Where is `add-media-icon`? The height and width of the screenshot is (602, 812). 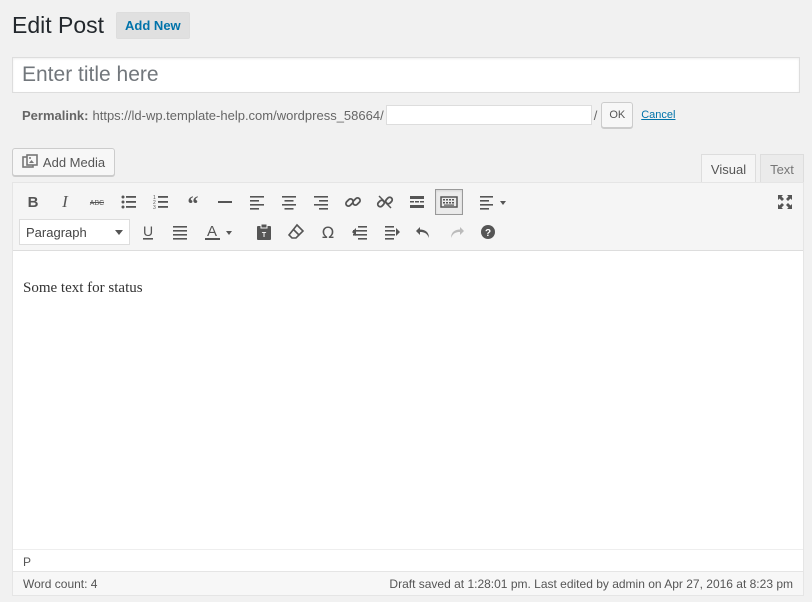
add-media-icon is located at coordinates (30, 161).